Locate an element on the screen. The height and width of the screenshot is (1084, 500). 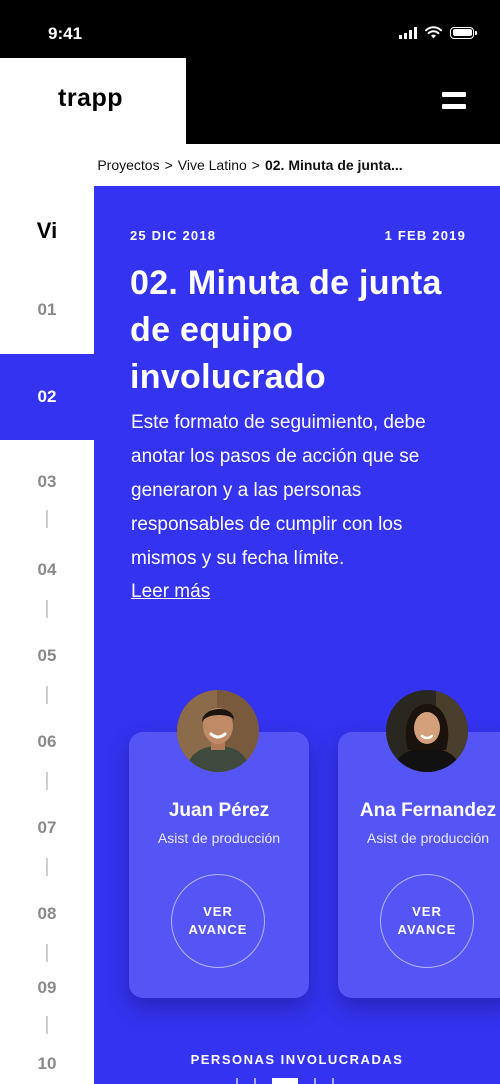
person-name: Juan Pérez is located at coordinates (219, 810).